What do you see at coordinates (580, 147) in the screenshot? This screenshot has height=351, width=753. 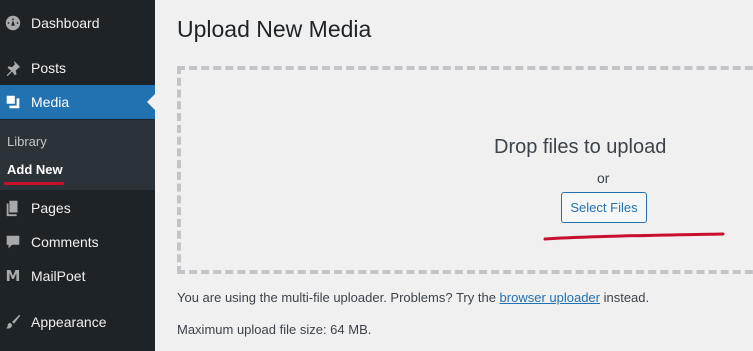 I see `drop-instructions: Drop files to upload` at bounding box center [580, 147].